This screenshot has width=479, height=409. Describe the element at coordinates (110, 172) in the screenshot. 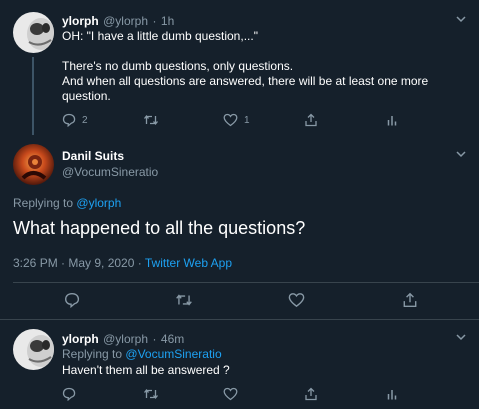

I see `handle: @VocumSineratio` at that location.